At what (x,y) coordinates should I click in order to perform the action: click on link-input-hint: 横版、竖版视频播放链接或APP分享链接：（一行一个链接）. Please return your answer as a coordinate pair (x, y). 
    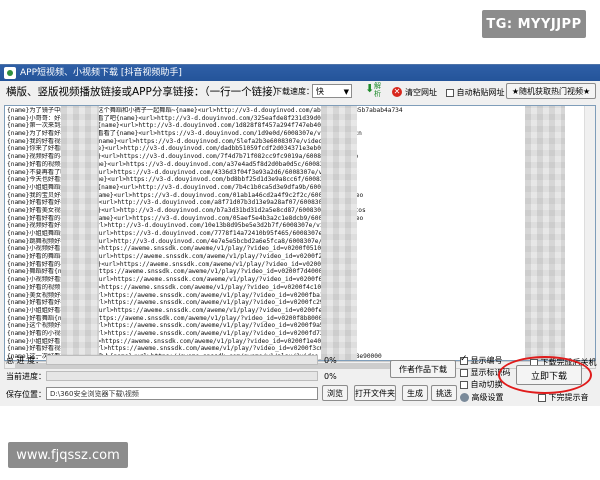
    Looking at the image, I should click on (145, 92).